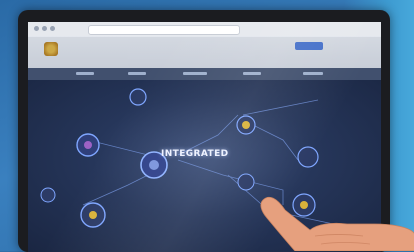 The width and height of the screenshot is (414, 252). What do you see at coordinates (164, 30) in the screenshot?
I see `address-bar` at bounding box center [164, 30].